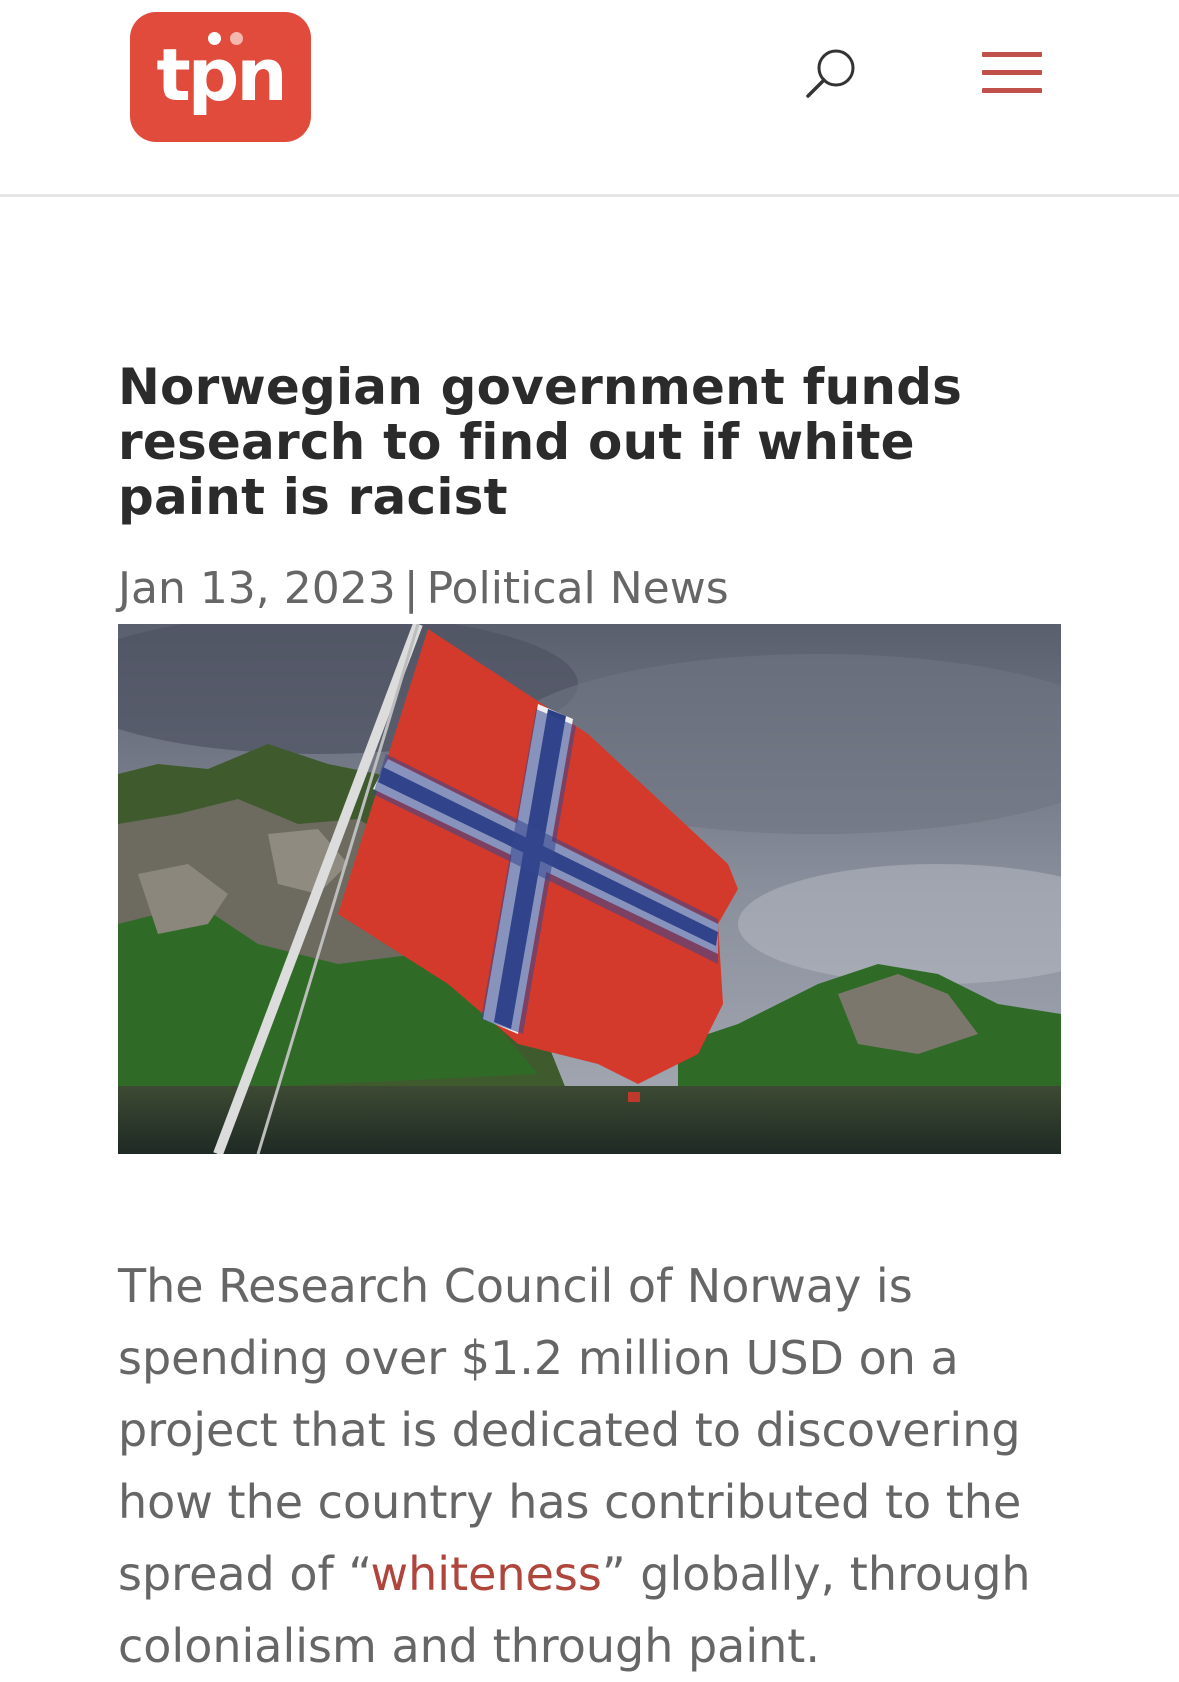  I want to click on article-category-link: Political News, so click(578, 588).